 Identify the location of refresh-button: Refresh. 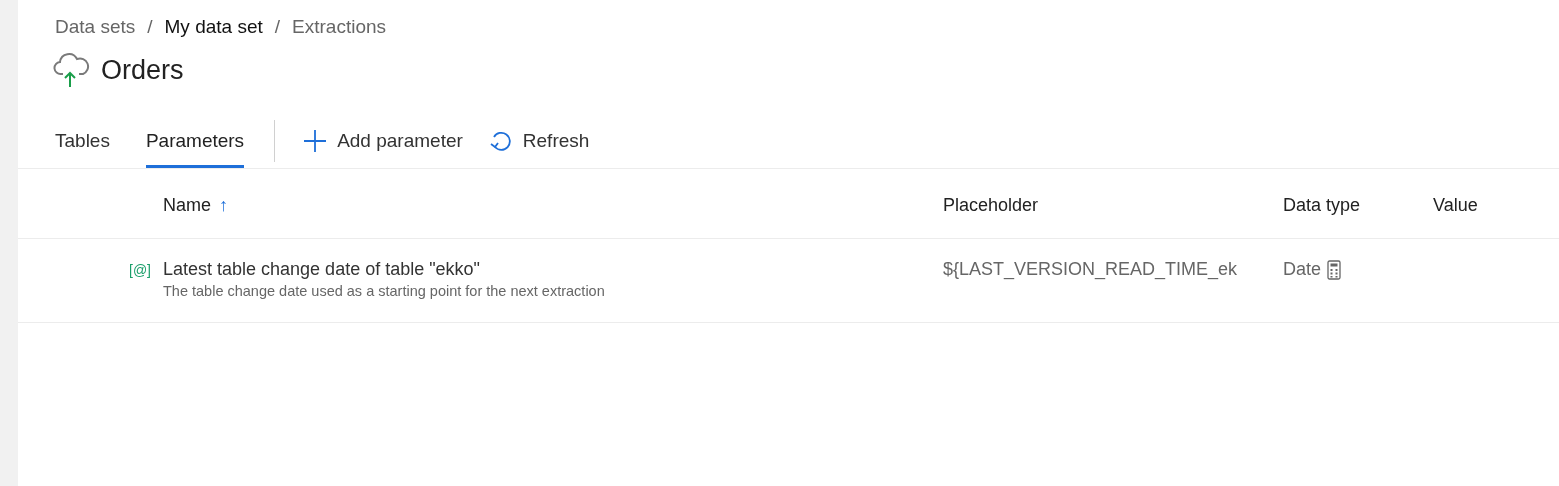
(539, 141).